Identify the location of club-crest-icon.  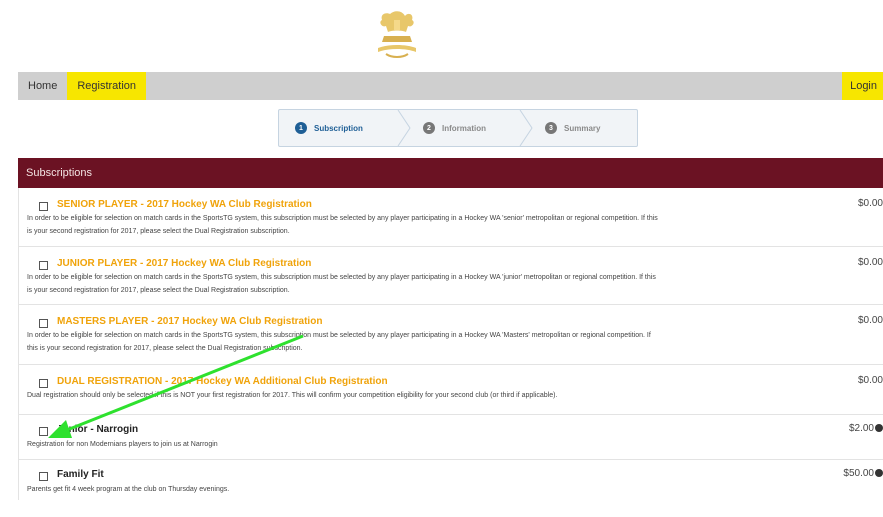
(397, 34).